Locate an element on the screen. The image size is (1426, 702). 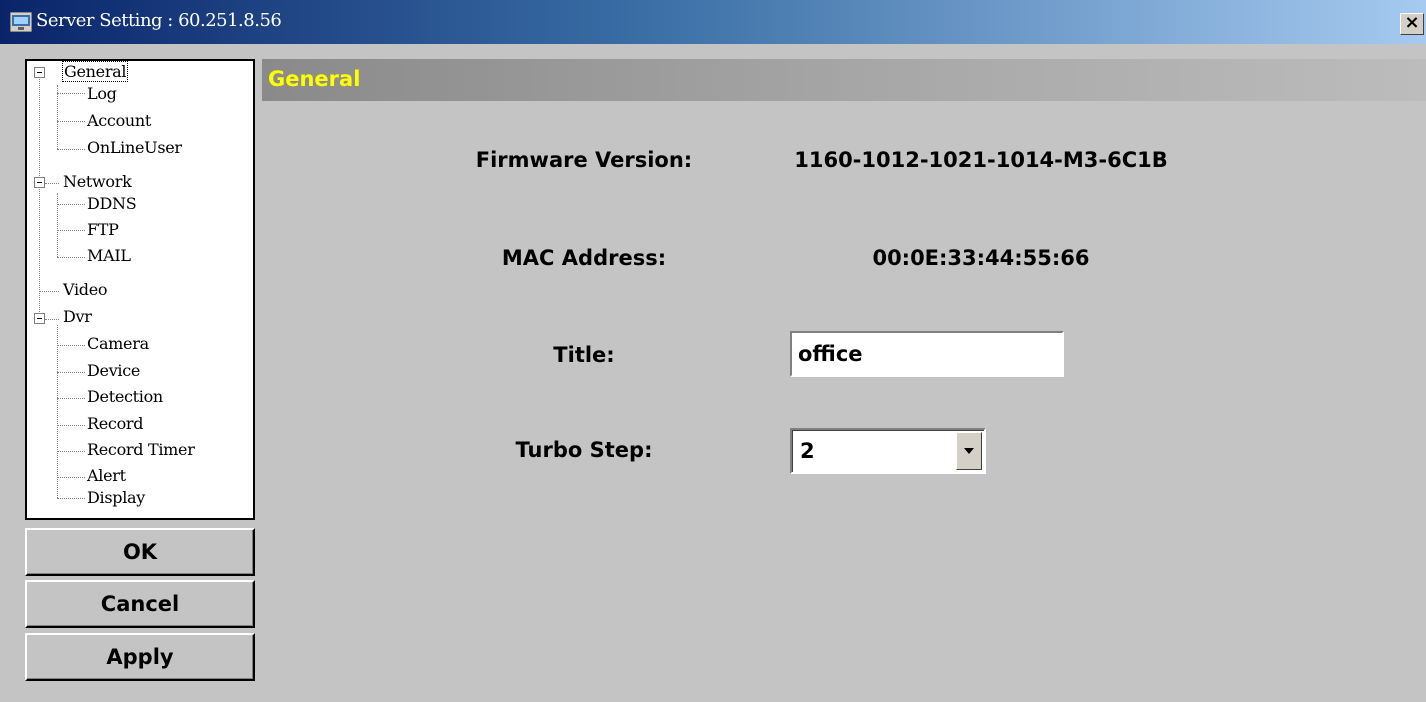
tree-item-mail: MAIL is located at coordinates (109, 256).